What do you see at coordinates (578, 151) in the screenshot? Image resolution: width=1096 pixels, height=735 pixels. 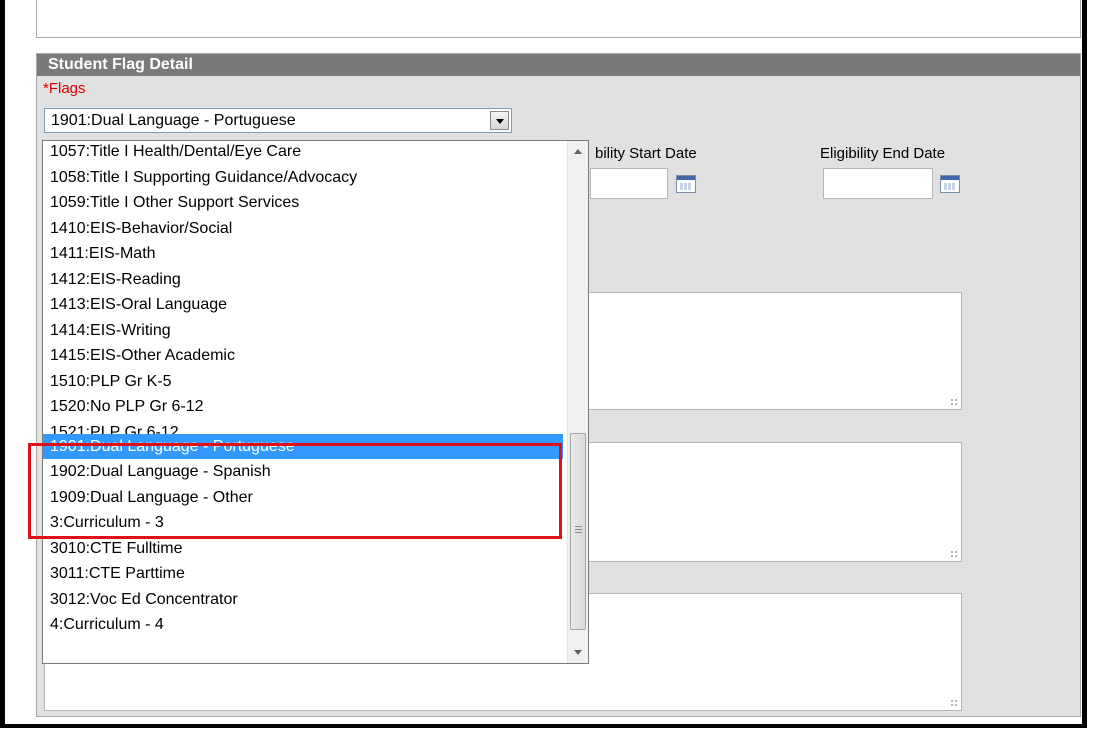 I see `scroll-up-icon` at bounding box center [578, 151].